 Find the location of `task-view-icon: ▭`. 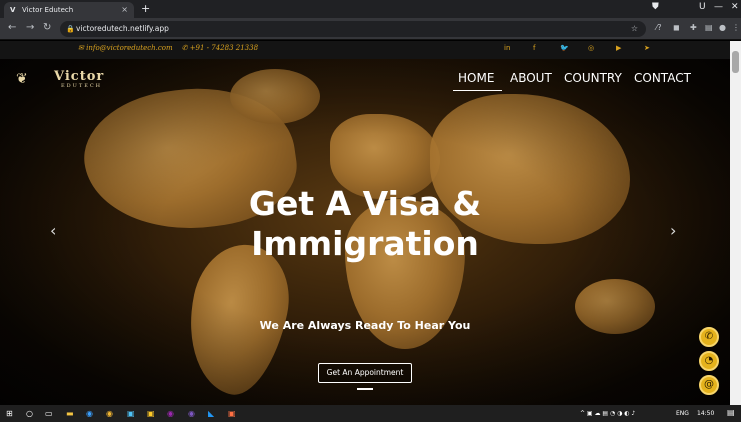

task-view-icon: ▭ is located at coordinates (49, 413).